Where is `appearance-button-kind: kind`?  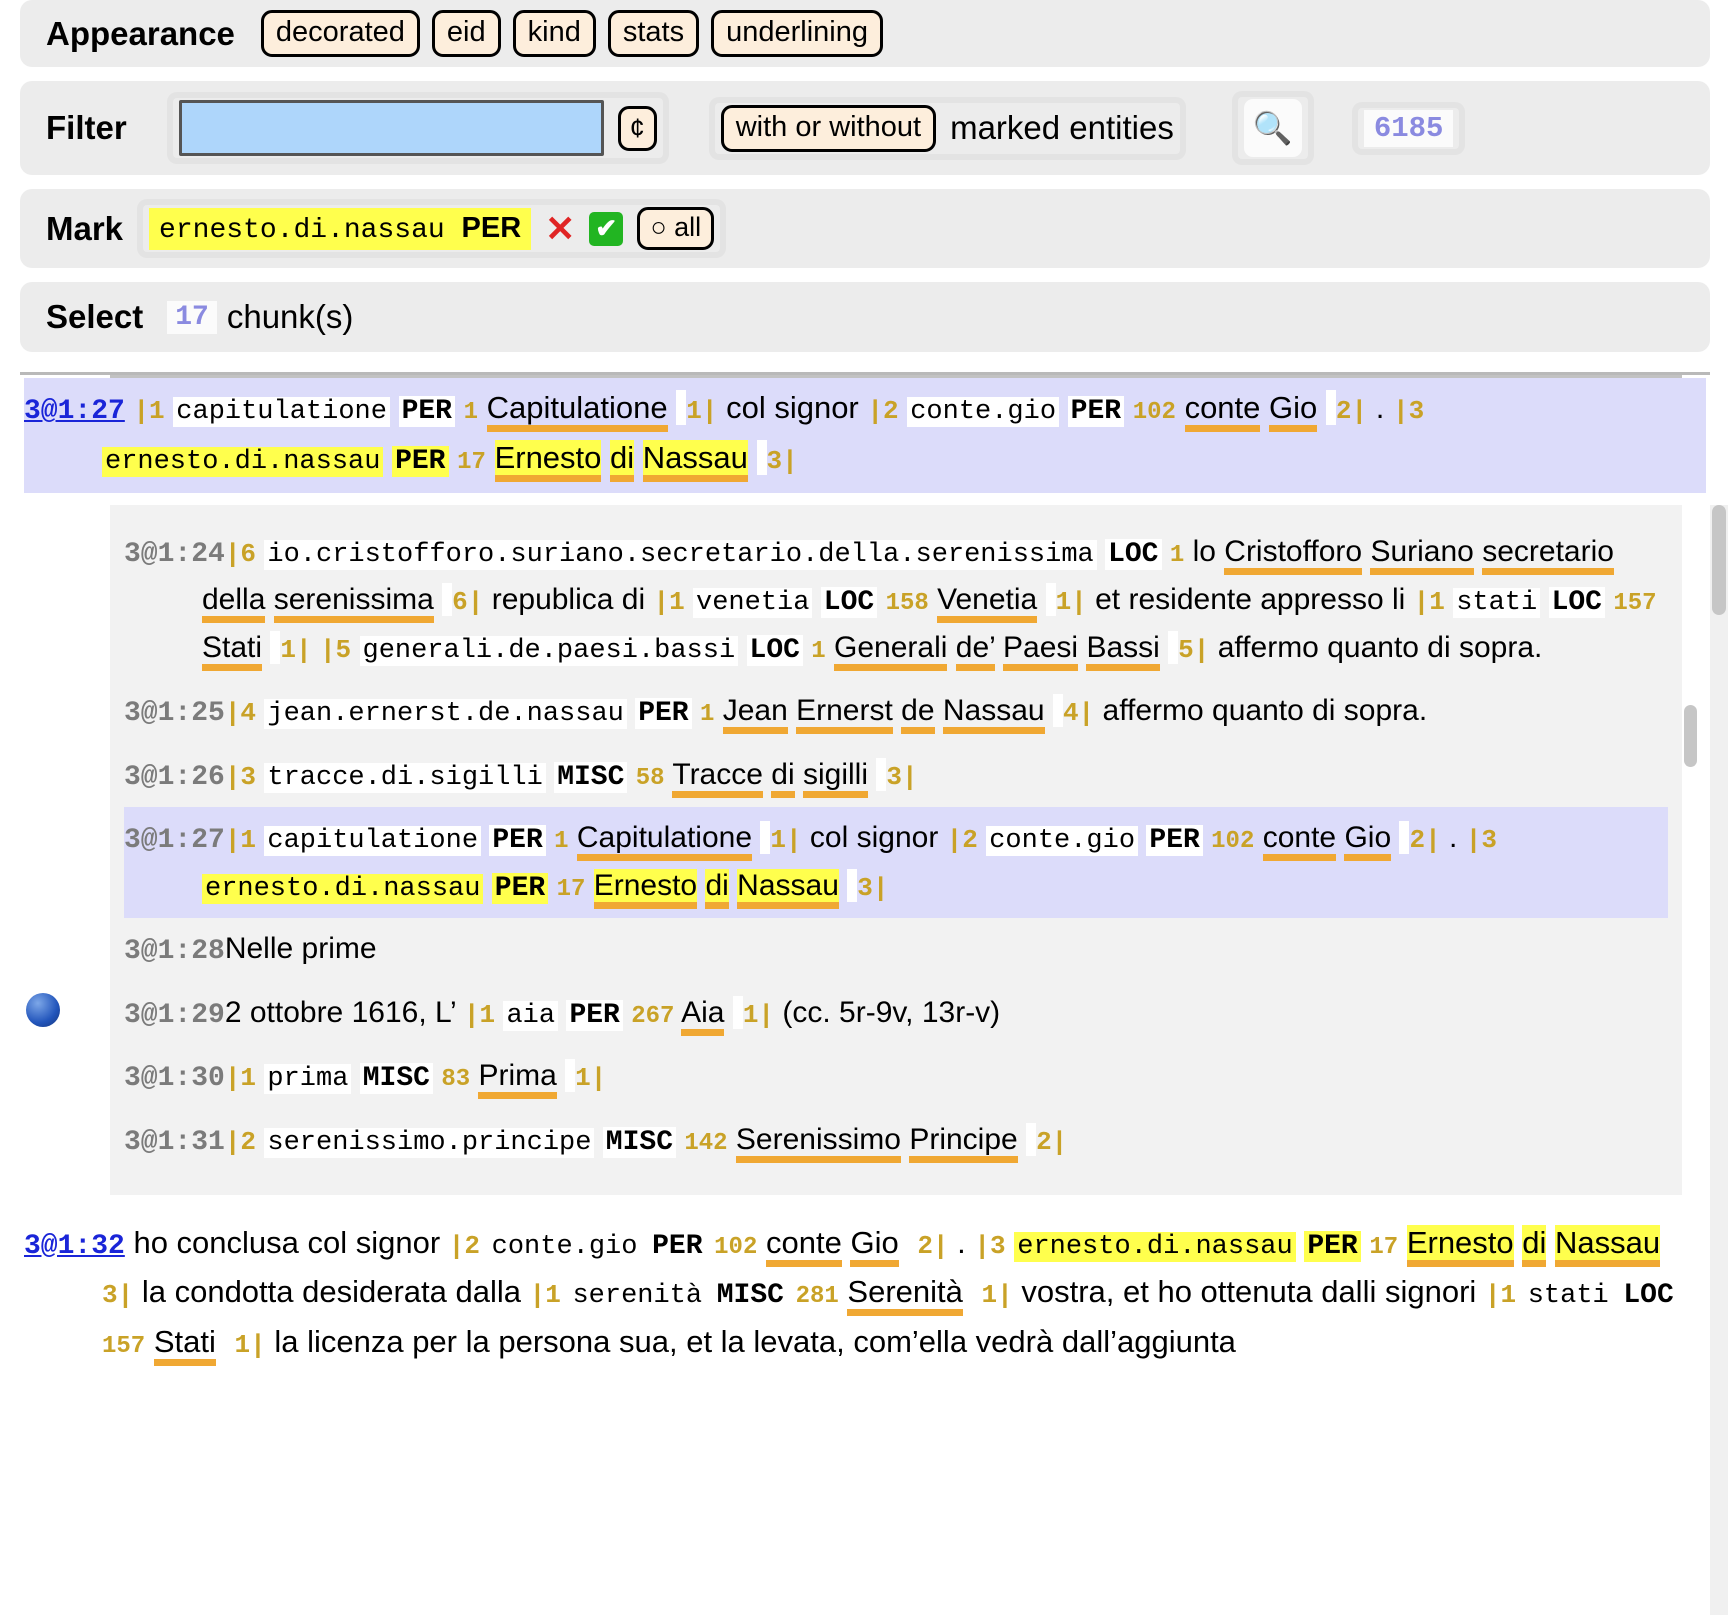
appearance-button-kind: kind is located at coordinates (554, 34).